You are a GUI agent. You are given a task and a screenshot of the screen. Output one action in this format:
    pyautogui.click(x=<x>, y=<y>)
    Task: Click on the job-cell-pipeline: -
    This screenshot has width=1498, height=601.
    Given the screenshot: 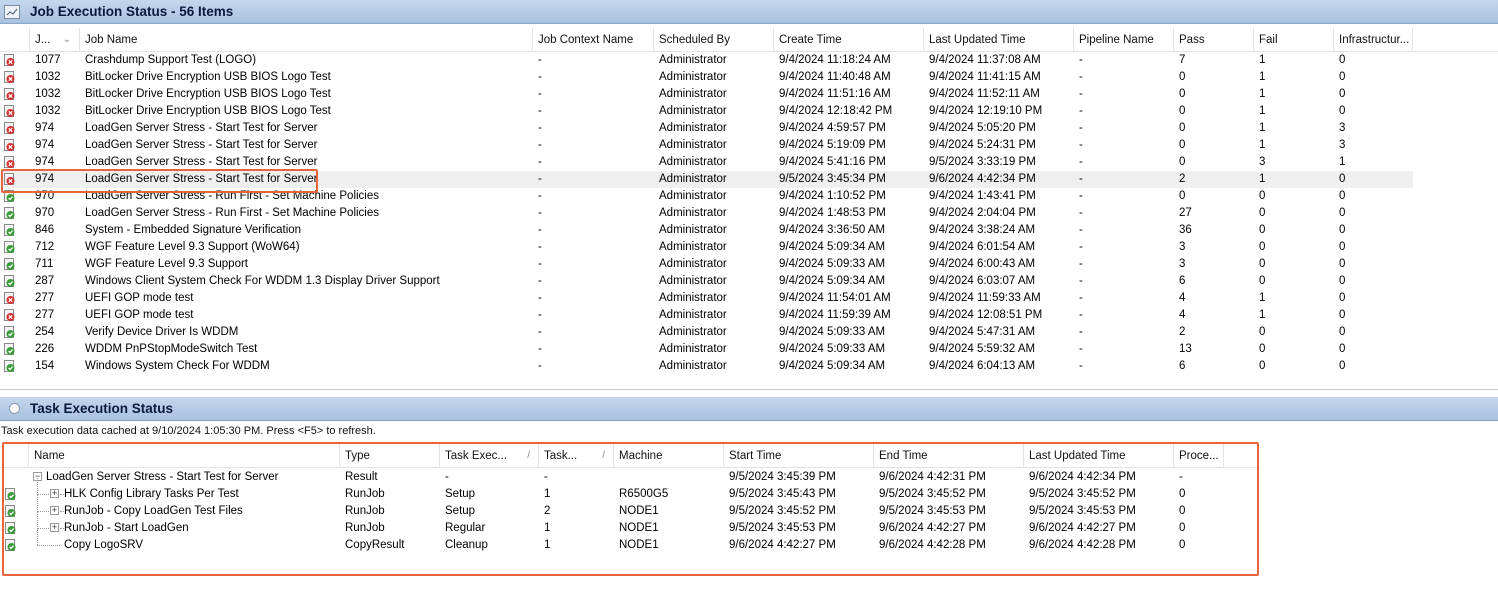 What is the action you would take?
    pyautogui.click(x=1081, y=332)
    